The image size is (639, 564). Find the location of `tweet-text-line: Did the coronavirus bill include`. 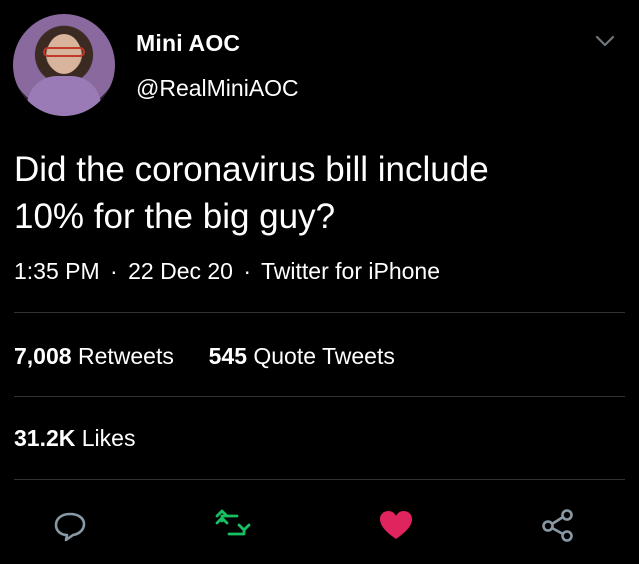

tweet-text-line: Did the coronavirus bill include is located at coordinates (251, 169).